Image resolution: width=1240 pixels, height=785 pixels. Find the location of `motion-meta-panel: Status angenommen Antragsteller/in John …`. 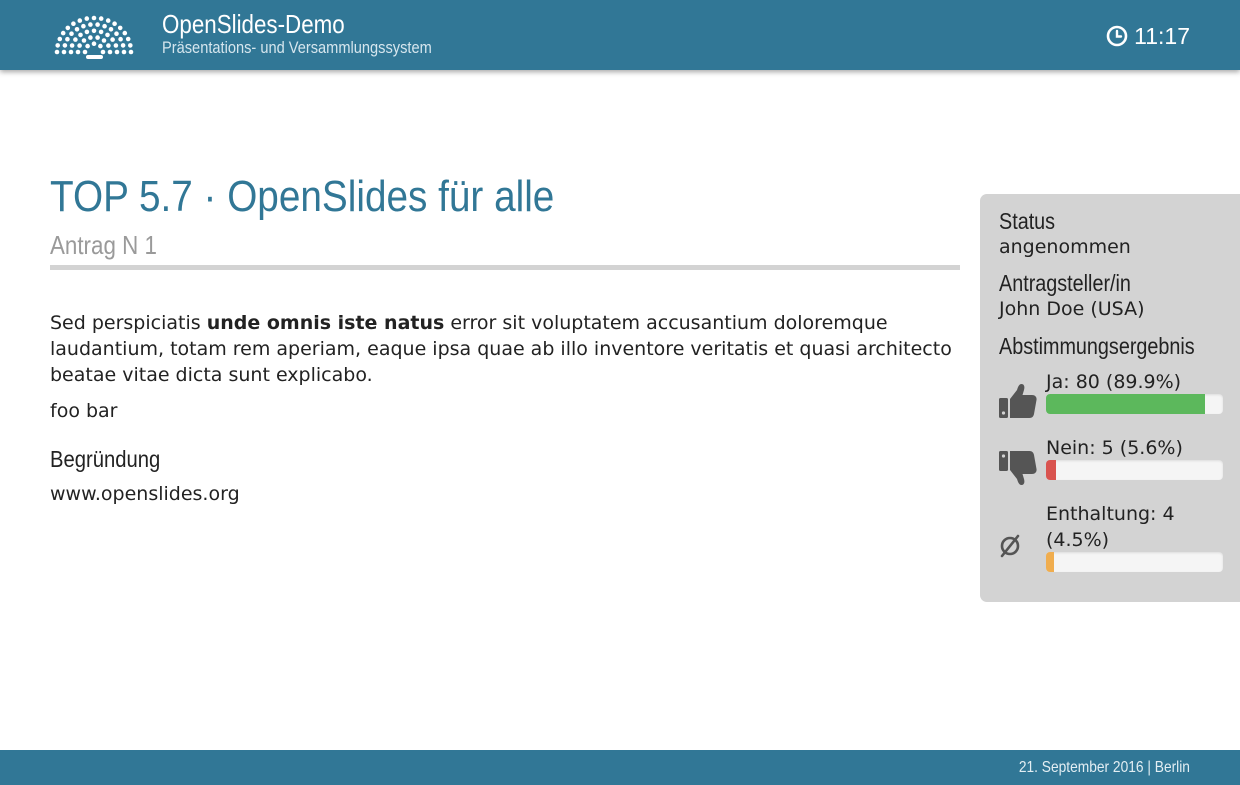

motion-meta-panel: Status angenommen Antragsteller/in John … is located at coordinates (1110, 398).